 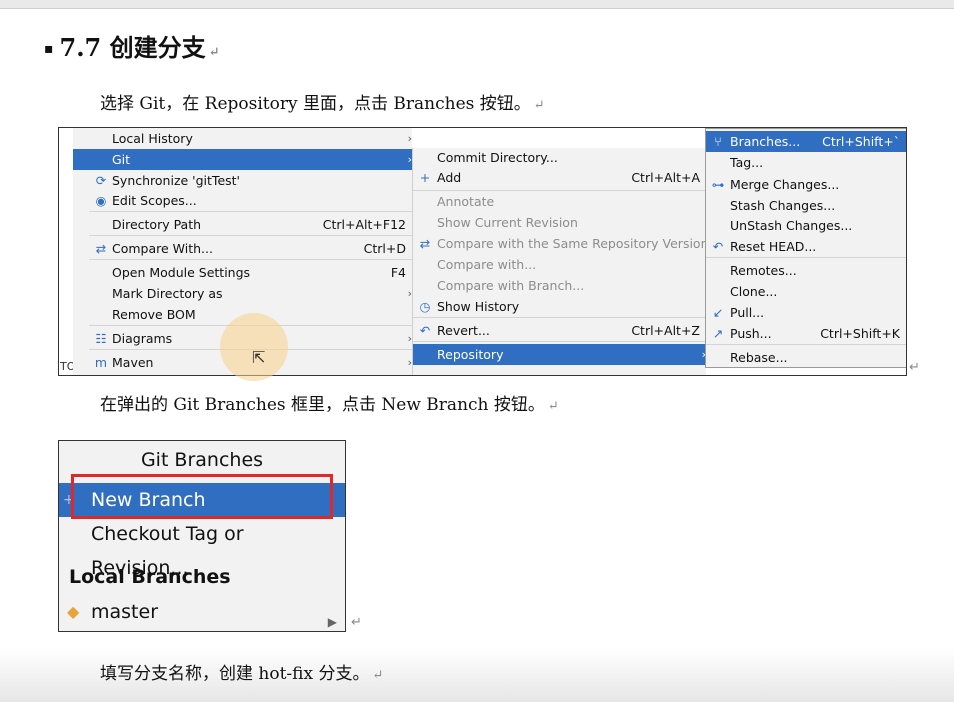 I want to click on menu-item-git: Git ›, so click(x=242, y=159).